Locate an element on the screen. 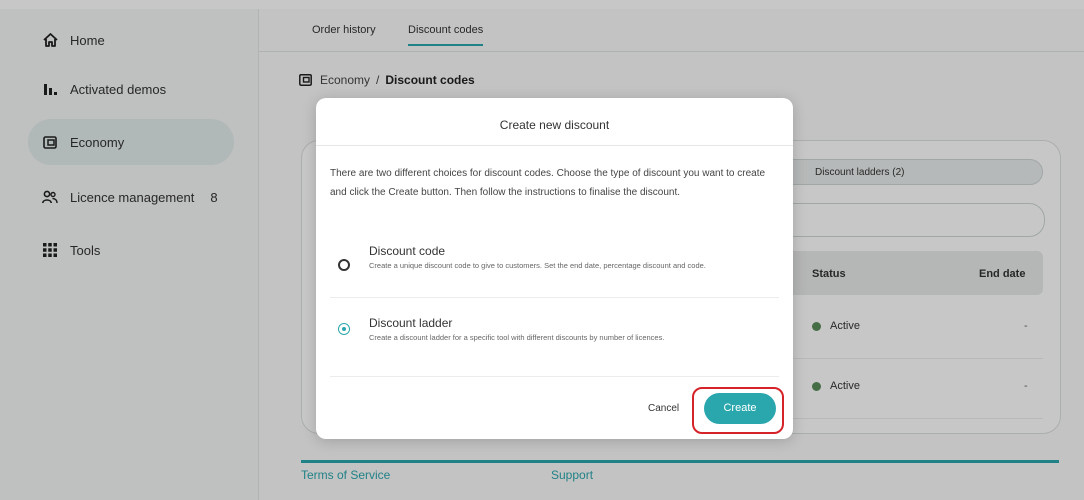 This screenshot has width=1084, height=500. radio-discount-ladder is located at coordinates (344, 329).